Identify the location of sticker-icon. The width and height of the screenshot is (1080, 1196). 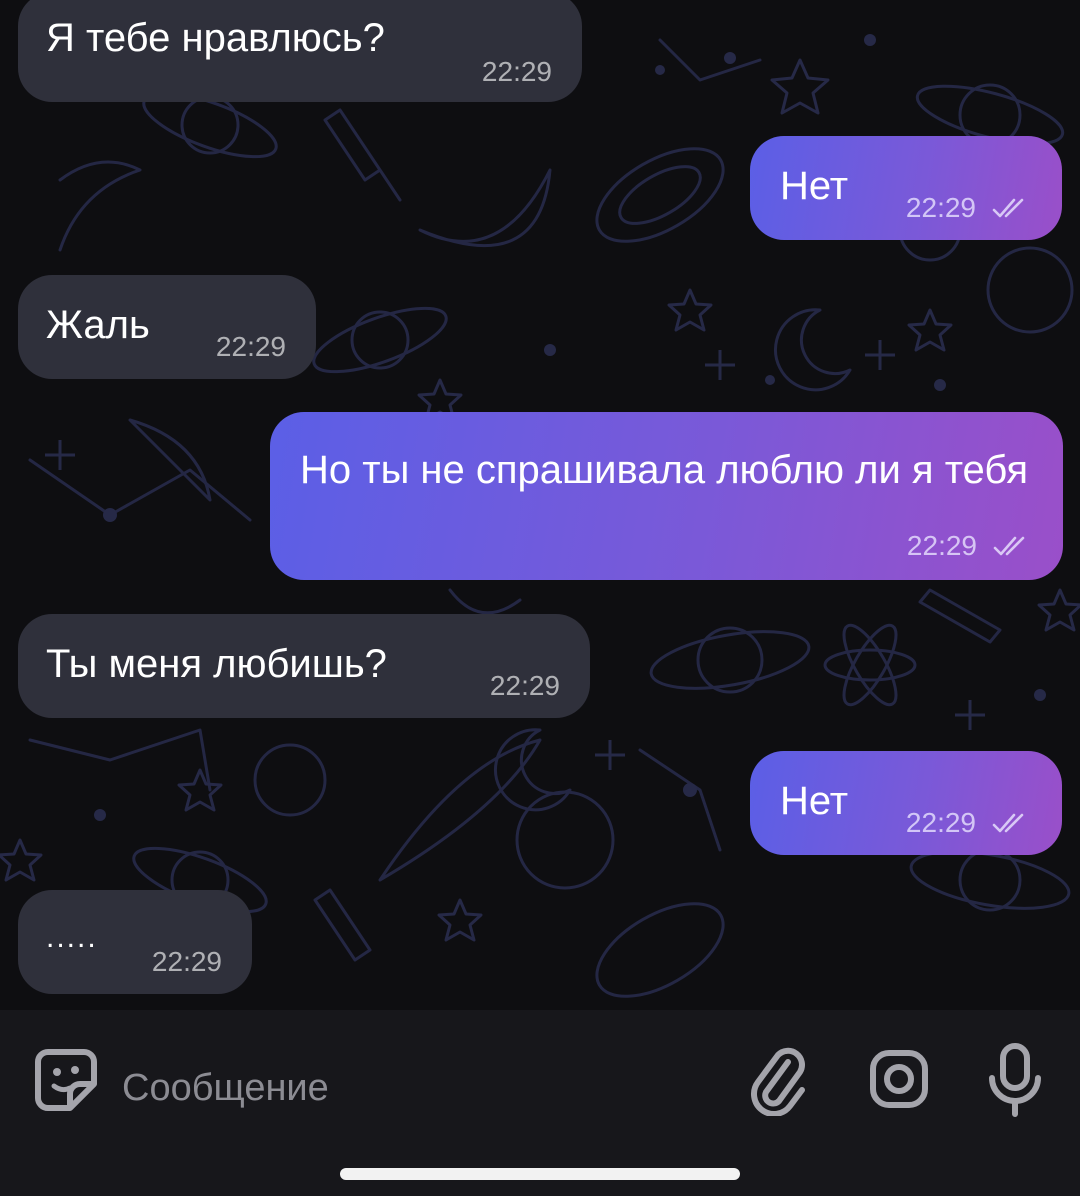
(66, 1080).